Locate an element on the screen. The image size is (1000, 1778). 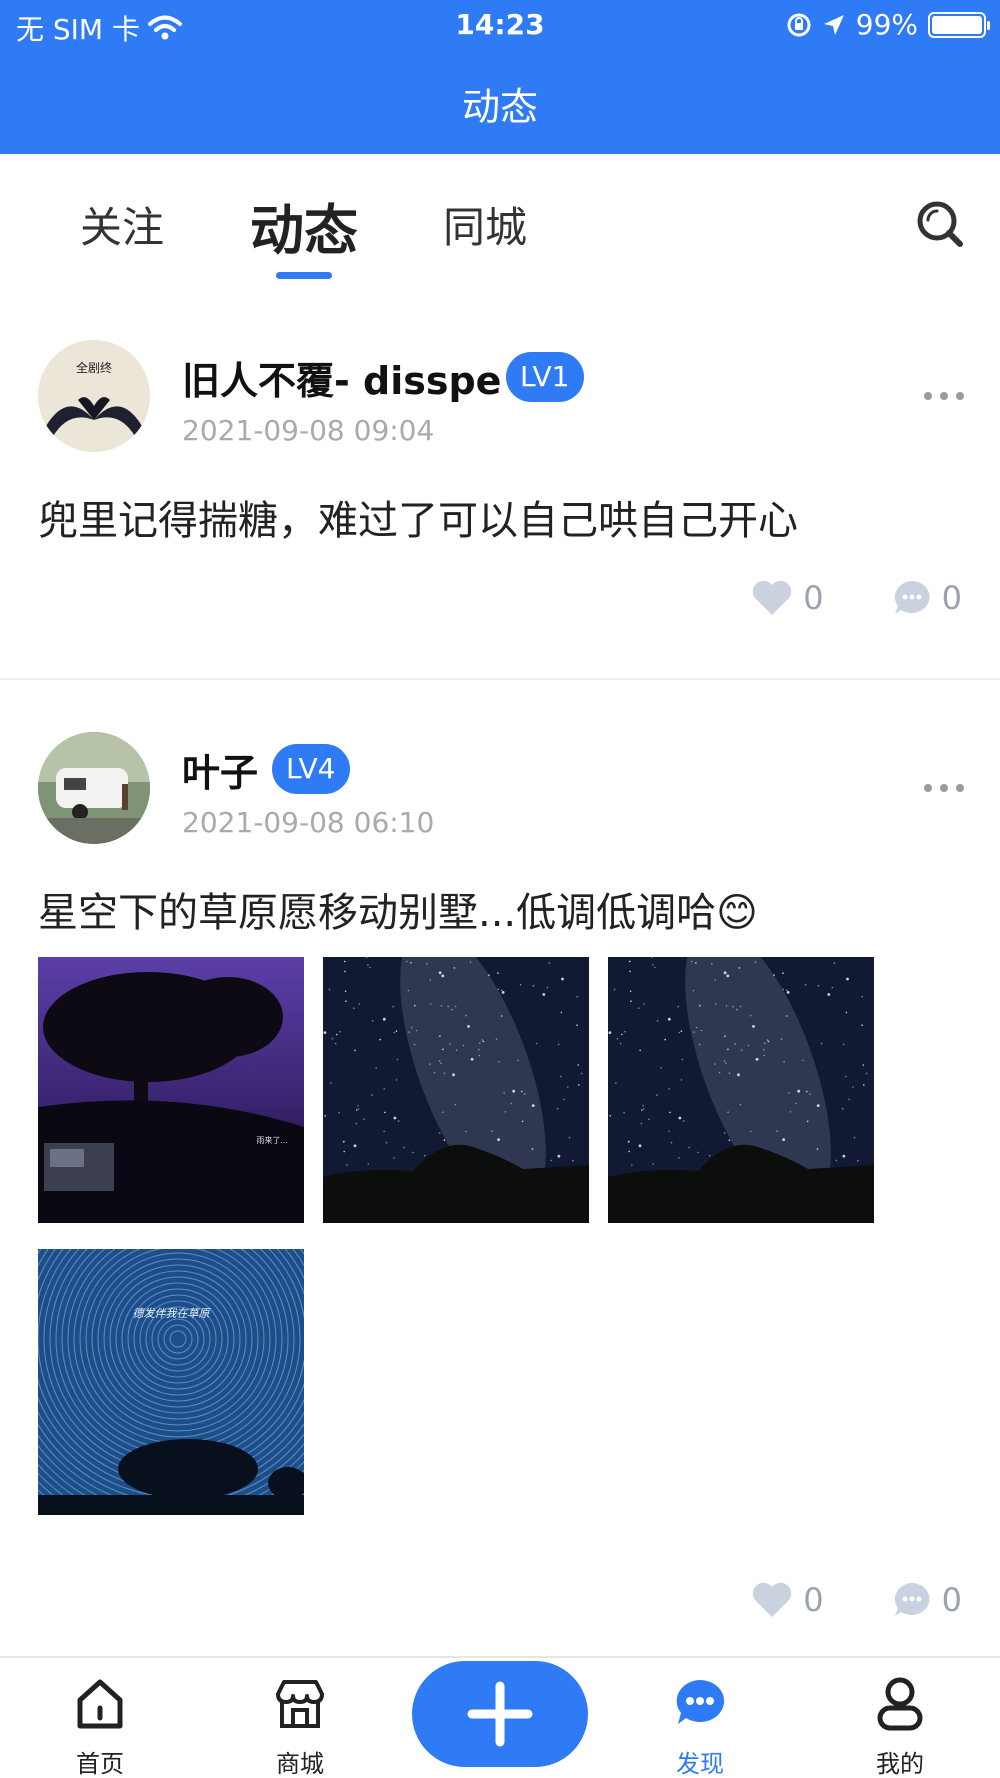
post-image: 德发伴我在草原 is located at coordinates (171, 1382).